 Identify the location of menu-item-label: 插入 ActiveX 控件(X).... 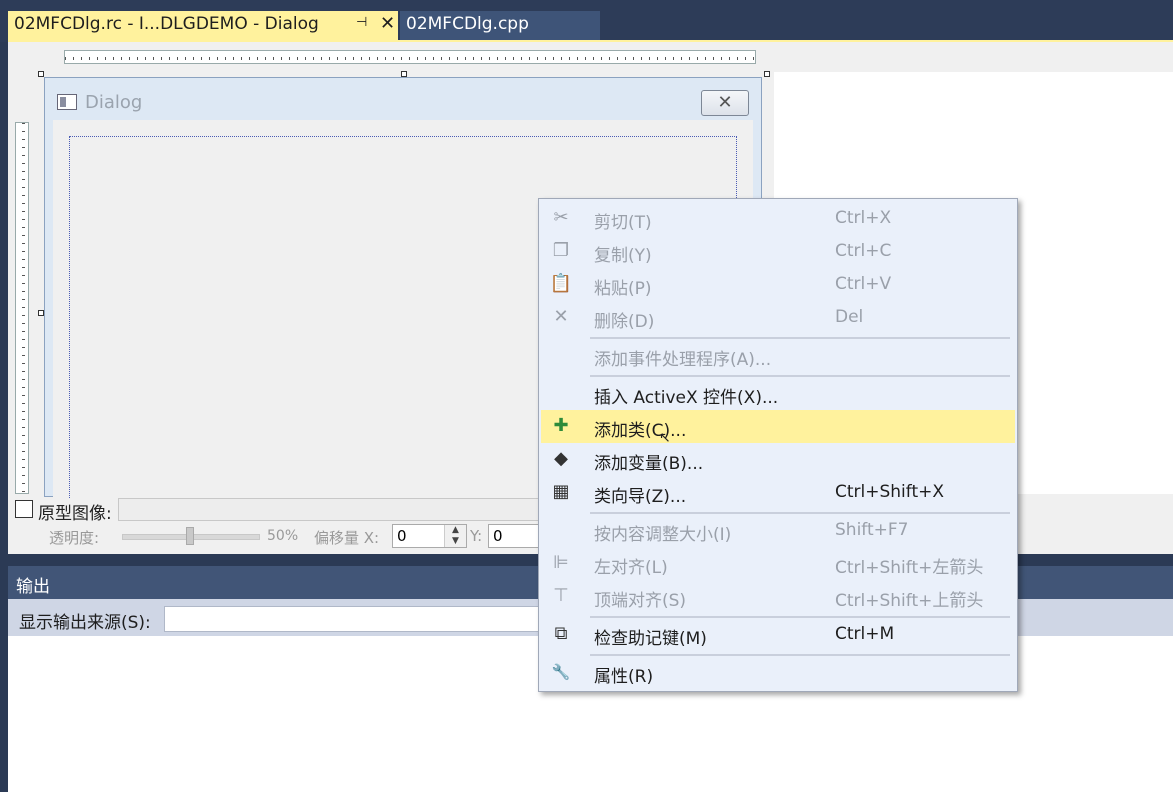
(686, 398).